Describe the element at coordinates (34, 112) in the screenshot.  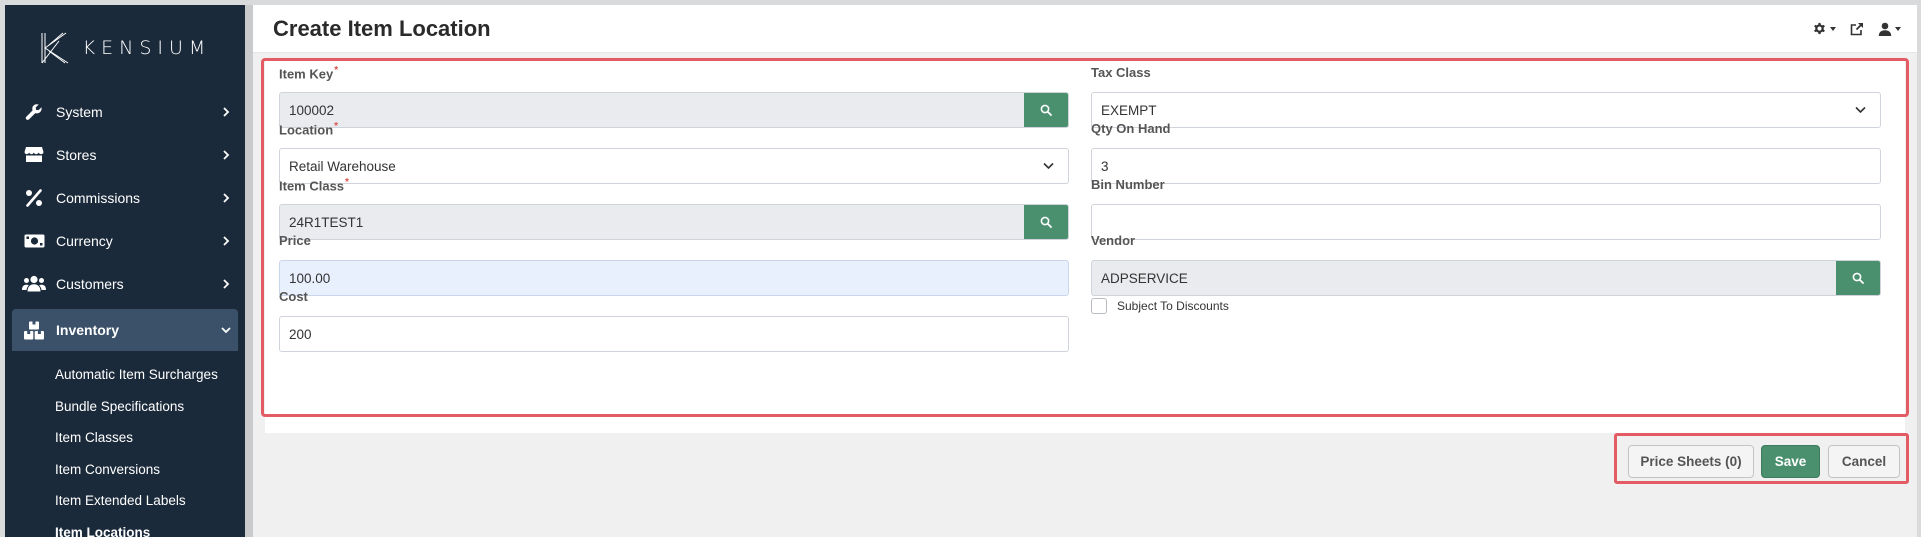
I see `wrench-icon` at that location.